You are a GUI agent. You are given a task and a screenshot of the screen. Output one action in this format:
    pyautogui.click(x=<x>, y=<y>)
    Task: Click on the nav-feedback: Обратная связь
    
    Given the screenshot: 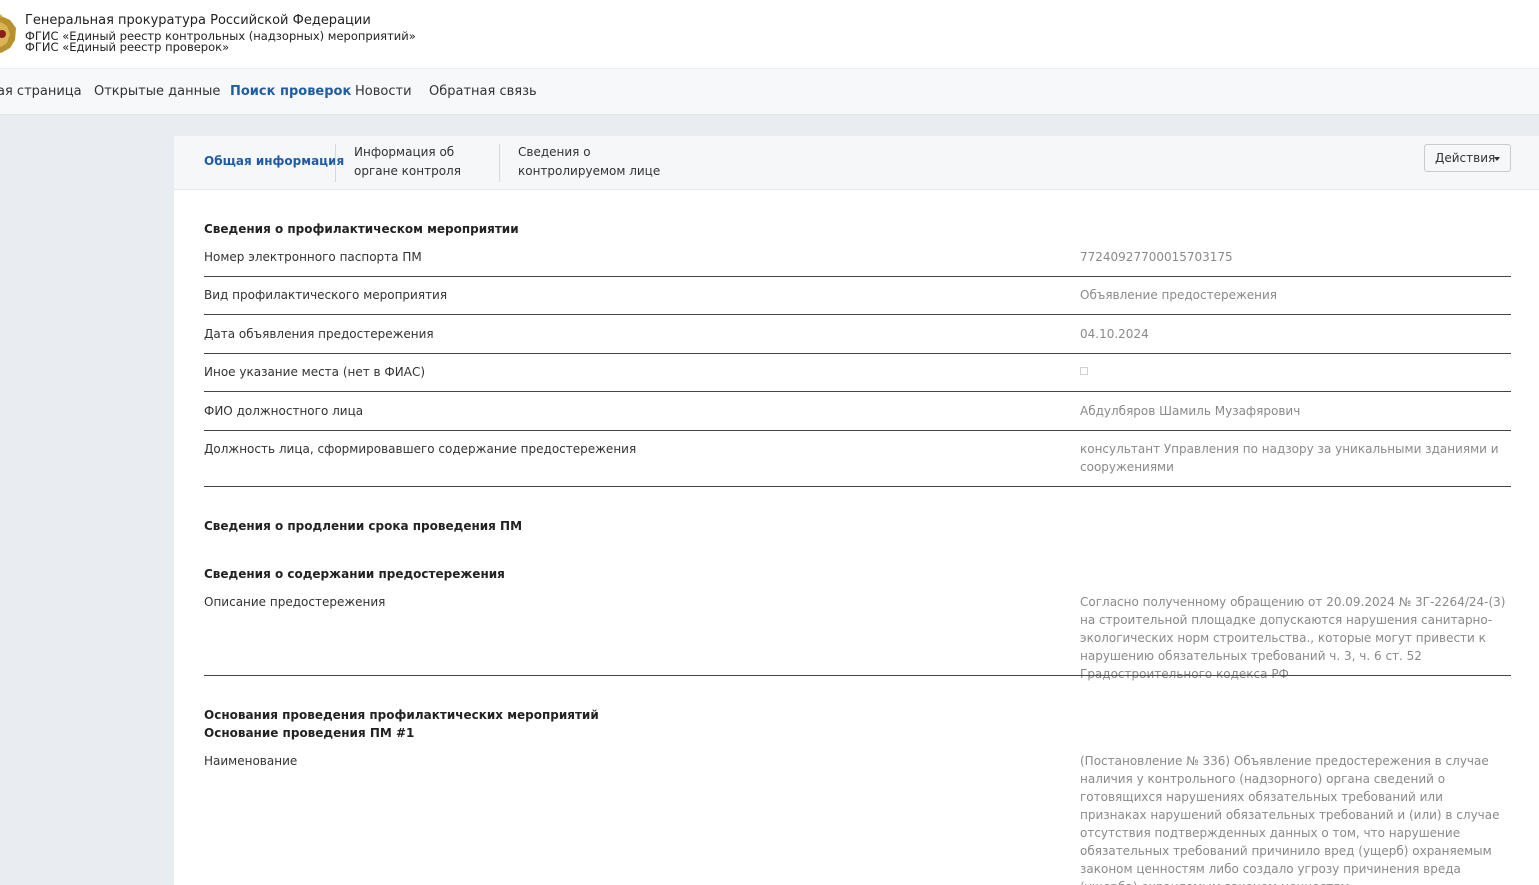 What is the action you would take?
    pyautogui.click(x=483, y=91)
    